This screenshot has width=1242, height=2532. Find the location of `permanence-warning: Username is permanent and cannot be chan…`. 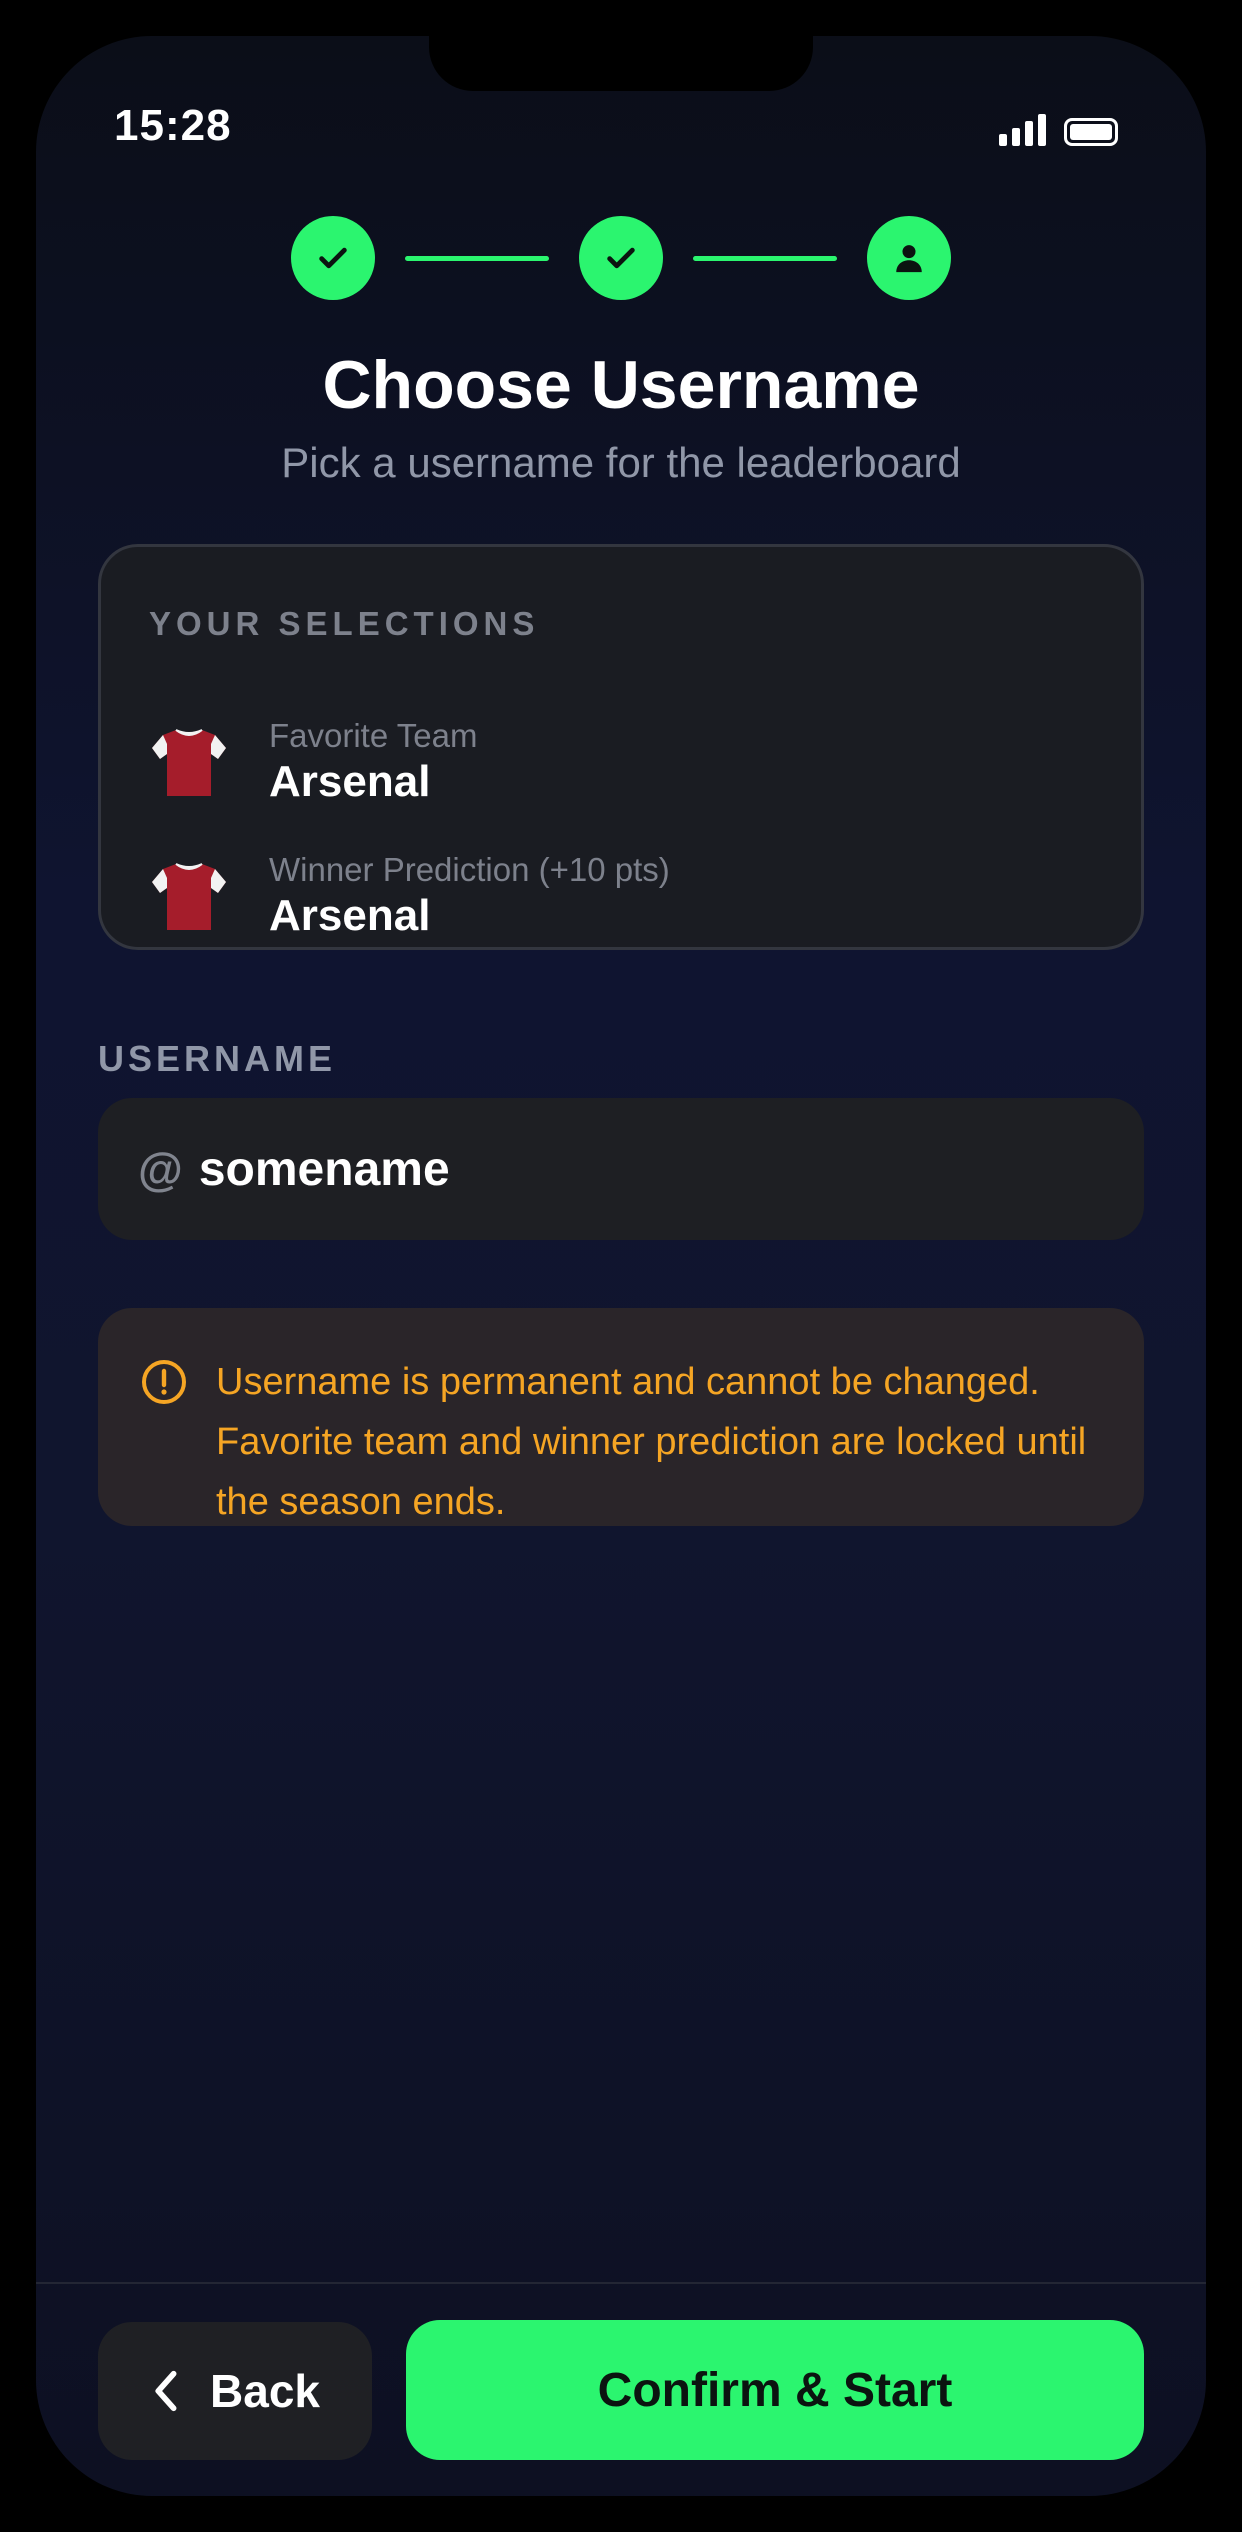

permanence-warning: Username is permanent and cannot be chan… is located at coordinates (621, 1417).